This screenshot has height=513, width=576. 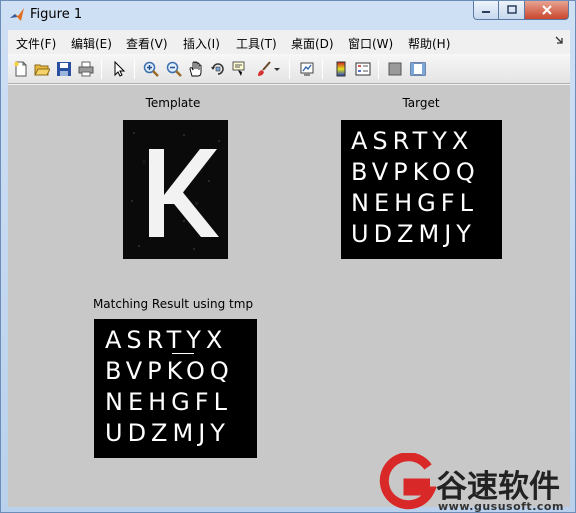 I want to click on menu-help: 帮助(H), so click(x=429, y=43).